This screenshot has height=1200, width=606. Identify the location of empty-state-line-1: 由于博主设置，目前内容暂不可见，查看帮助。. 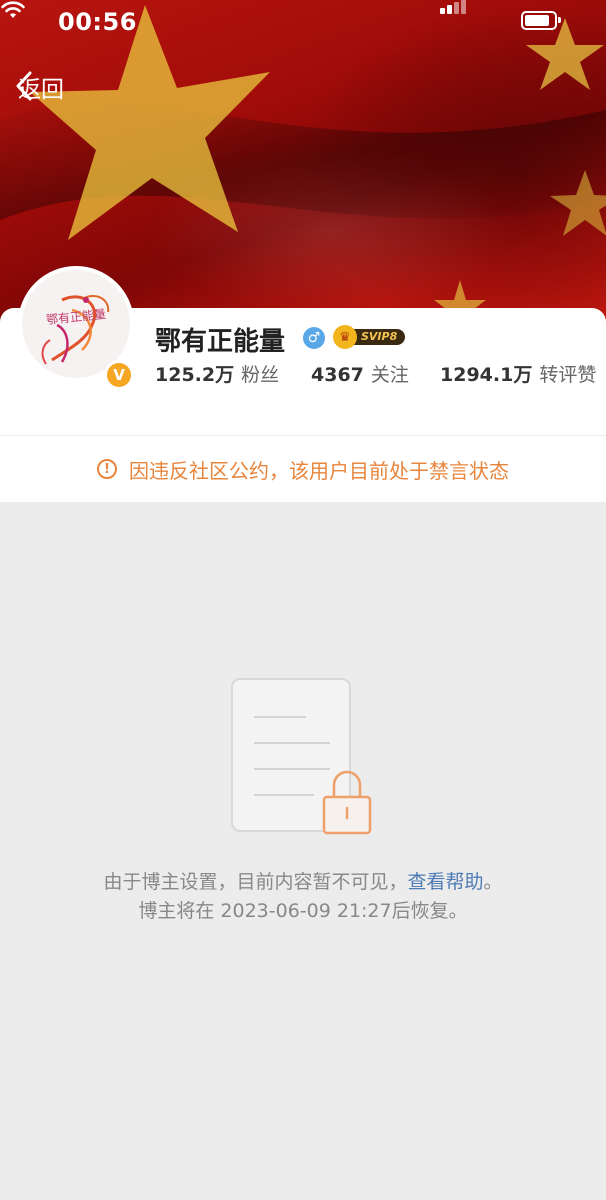
(303, 882).